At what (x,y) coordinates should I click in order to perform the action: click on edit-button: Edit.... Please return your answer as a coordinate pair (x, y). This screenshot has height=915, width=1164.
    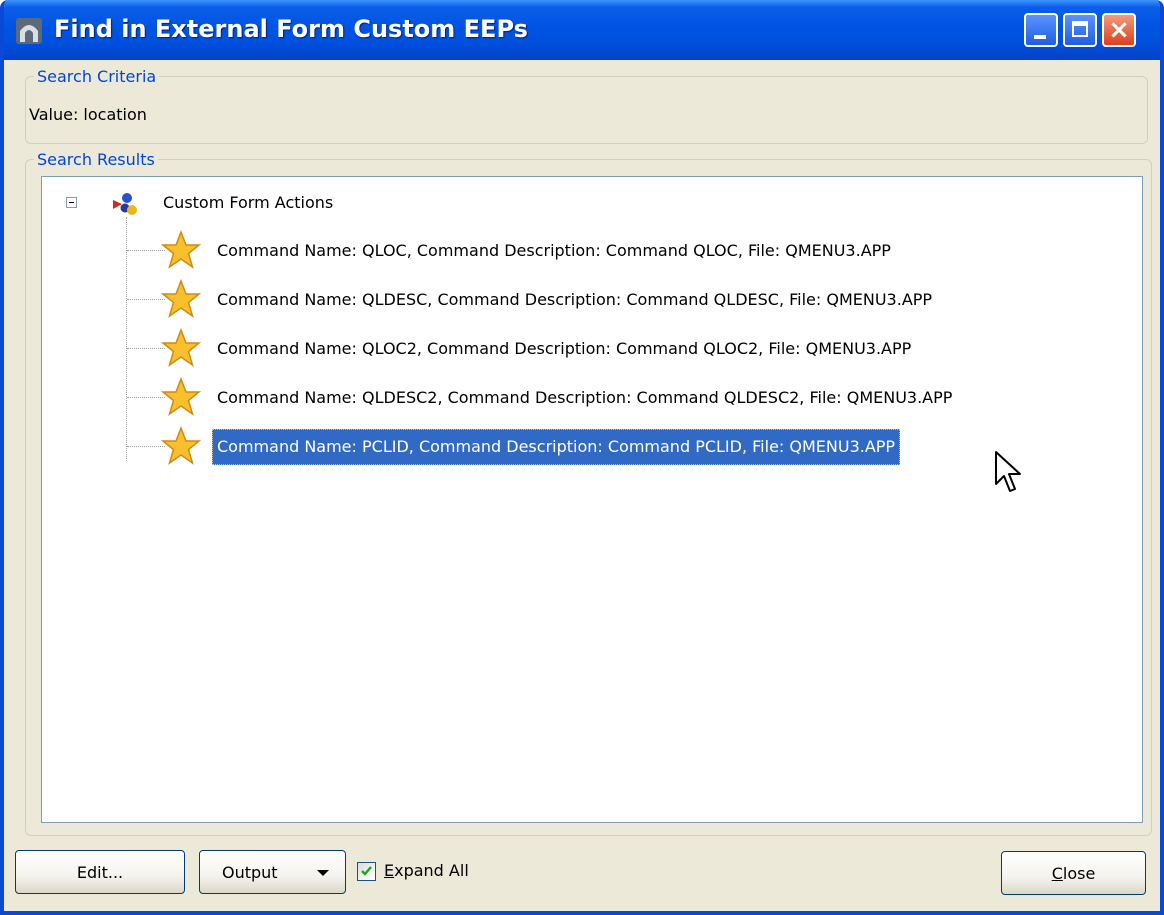
    Looking at the image, I should click on (100, 872).